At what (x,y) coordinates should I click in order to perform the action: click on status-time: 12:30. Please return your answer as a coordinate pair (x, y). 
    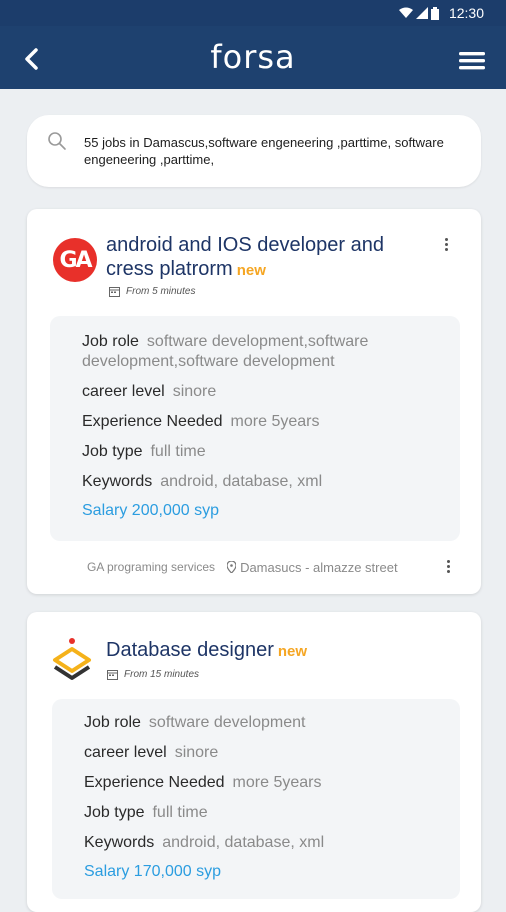
    Looking at the image, I should click on (466, 13).